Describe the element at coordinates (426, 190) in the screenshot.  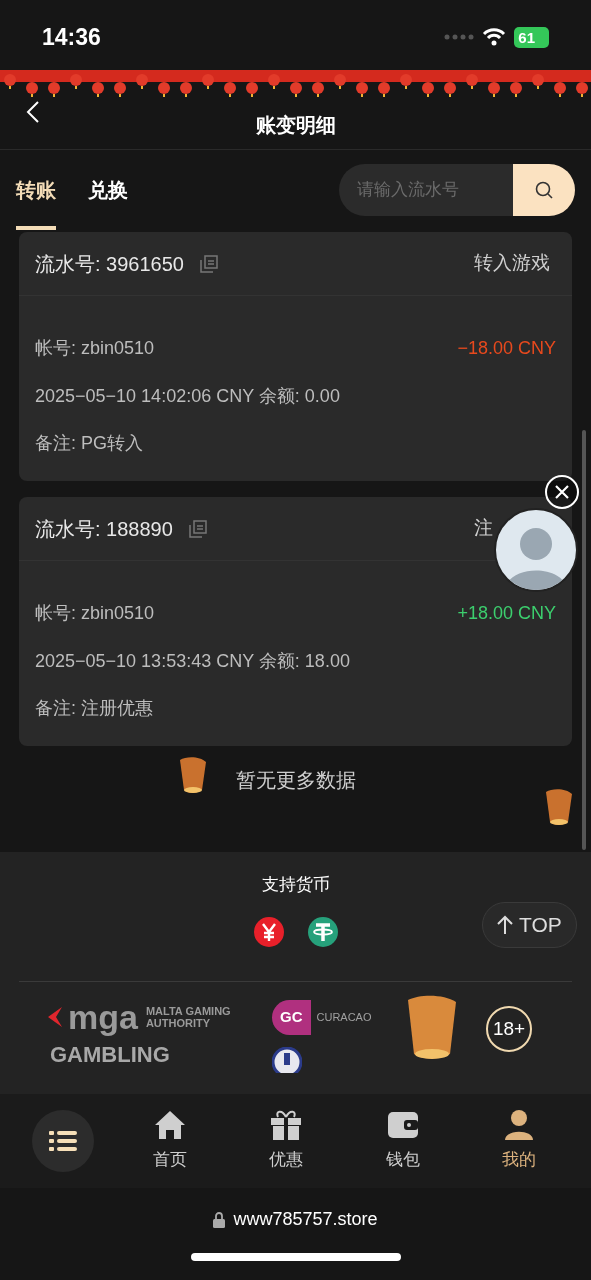
I see `search-field: 请输入流水号` at that location.